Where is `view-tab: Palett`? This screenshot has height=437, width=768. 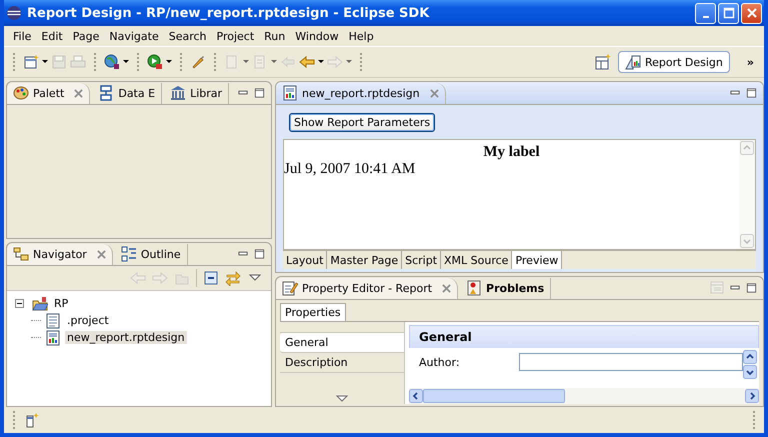 view-tab: Palett is located at coordinates (48, 93).